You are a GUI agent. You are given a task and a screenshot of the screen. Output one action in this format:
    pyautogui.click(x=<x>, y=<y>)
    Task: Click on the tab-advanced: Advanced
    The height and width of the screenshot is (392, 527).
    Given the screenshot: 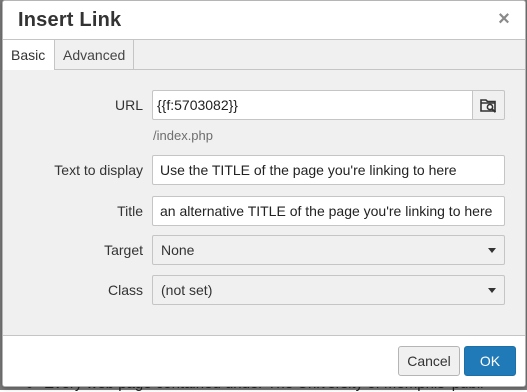 What is the action you would take?
    pyautogui.click(x=94, y=54)
    